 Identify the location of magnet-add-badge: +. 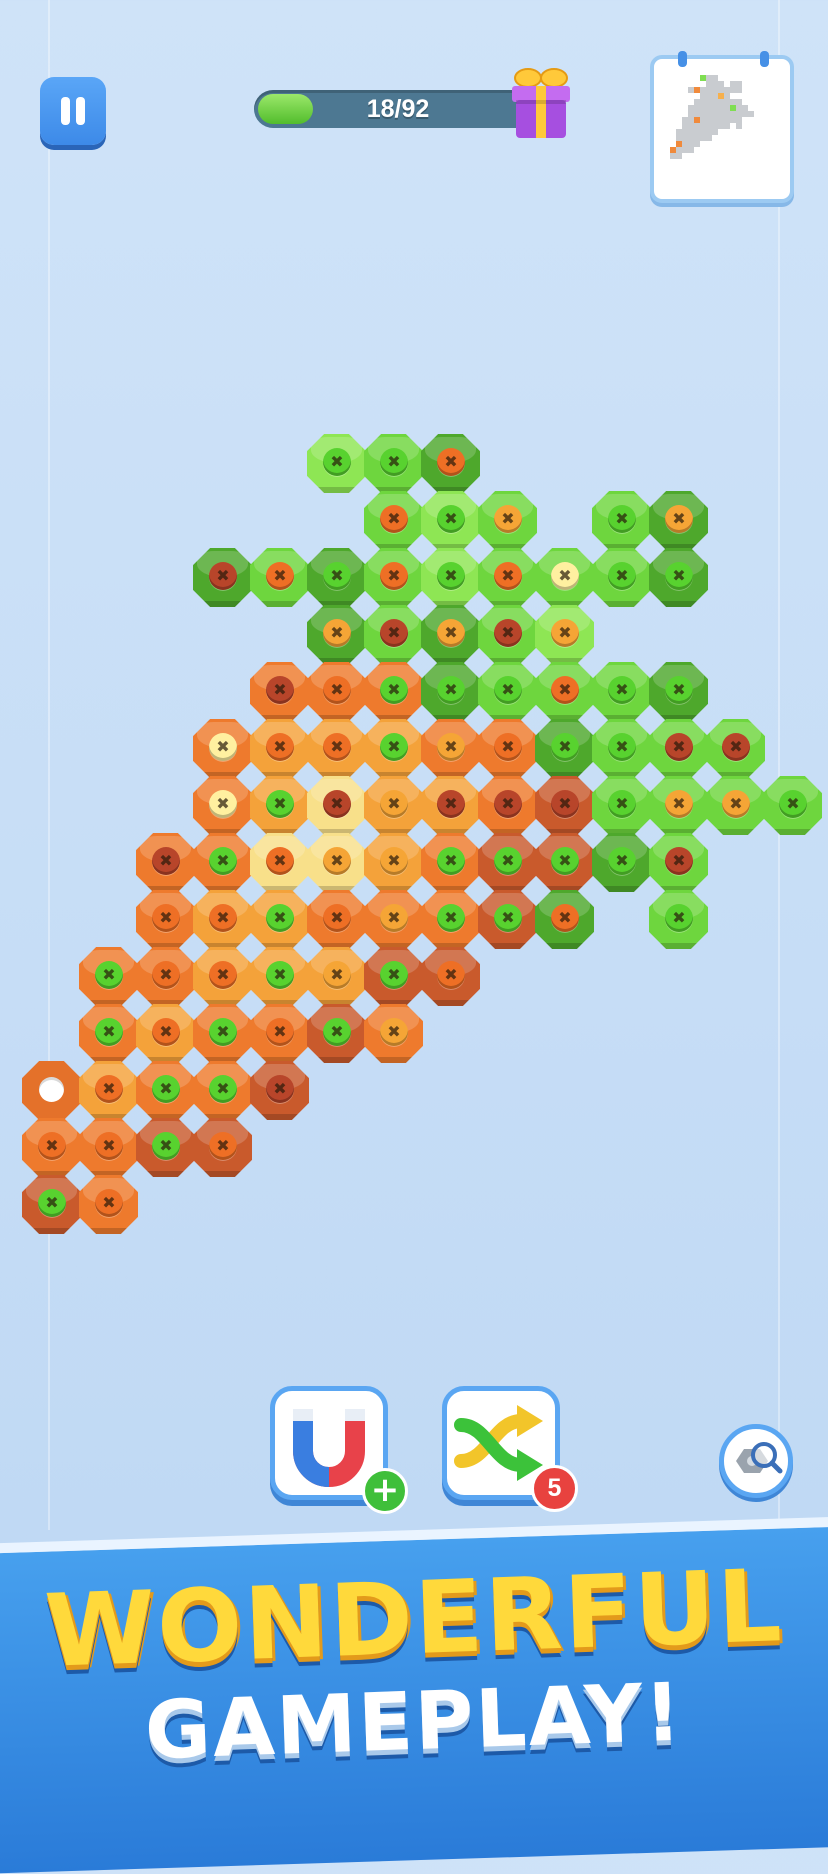
(385, 1491).